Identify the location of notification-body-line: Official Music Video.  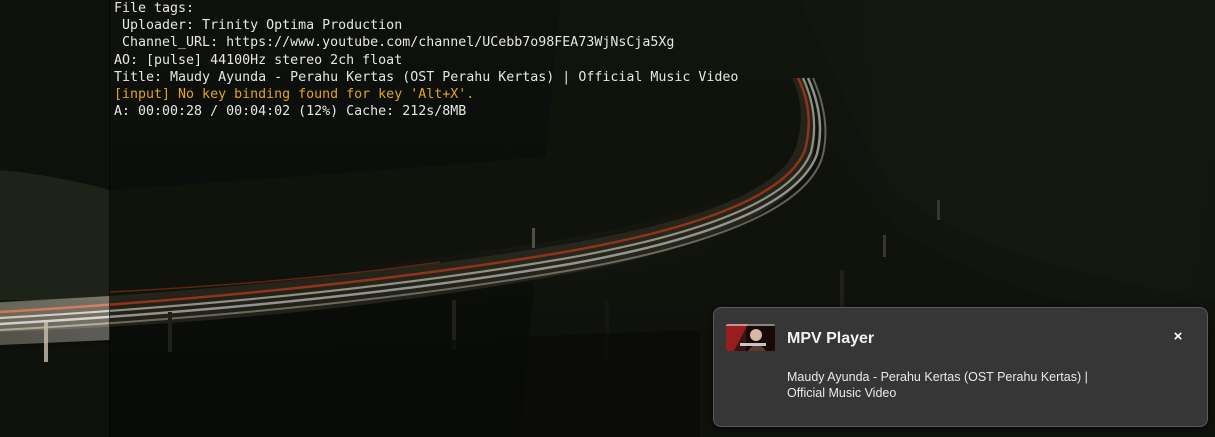
(842, 392).